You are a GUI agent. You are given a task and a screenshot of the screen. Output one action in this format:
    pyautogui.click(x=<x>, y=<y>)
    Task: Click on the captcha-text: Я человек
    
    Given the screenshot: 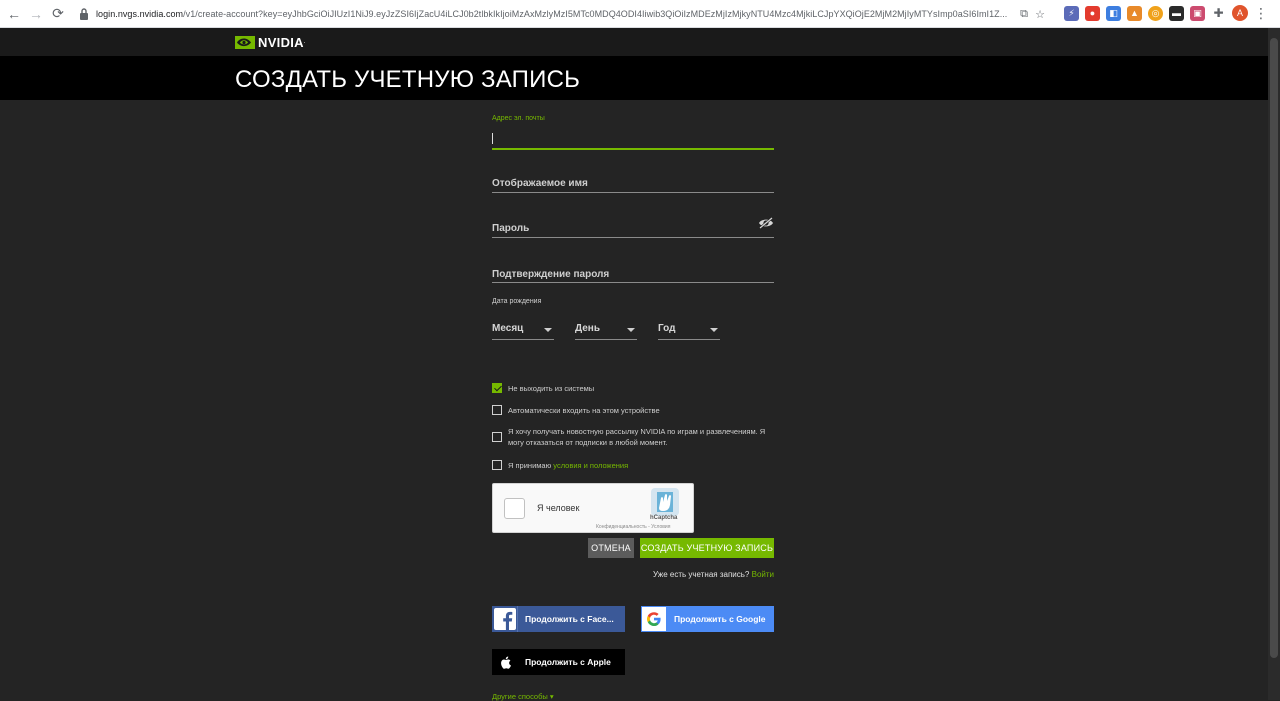 What is the action you would take?
    pyautogui.click(x=558, y=508)
    